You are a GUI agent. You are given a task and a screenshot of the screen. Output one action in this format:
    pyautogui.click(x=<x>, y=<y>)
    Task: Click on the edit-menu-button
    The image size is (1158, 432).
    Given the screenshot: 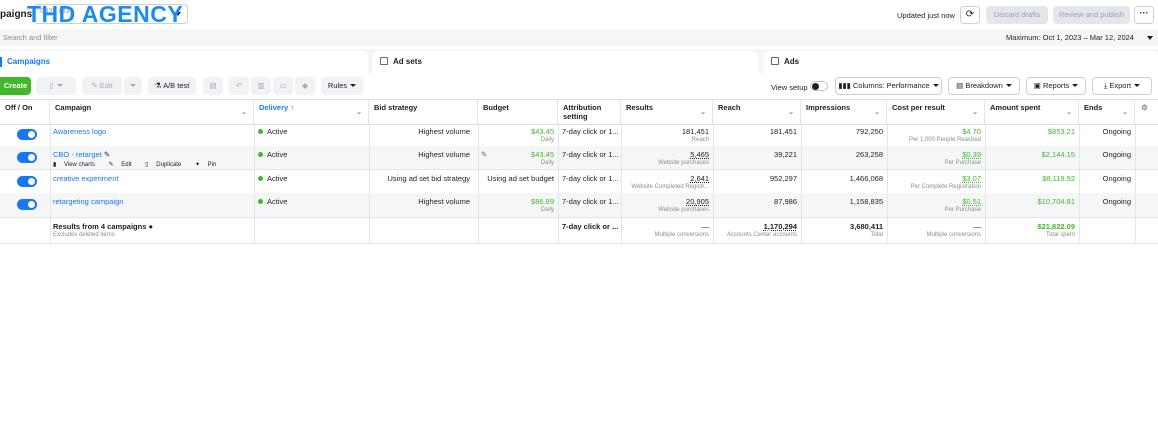 What is the action you would take?
    pyautogui.click(x=133, y=86)
    